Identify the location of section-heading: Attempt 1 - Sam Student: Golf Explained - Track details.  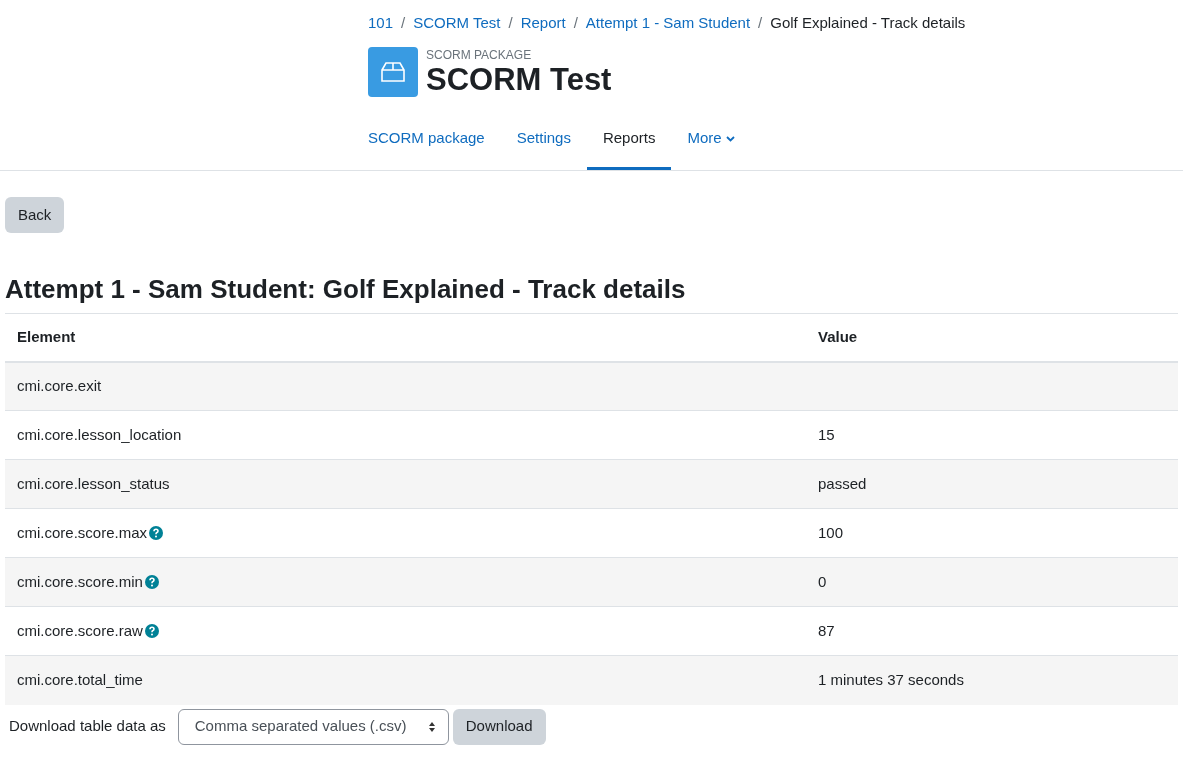
(346, 289).